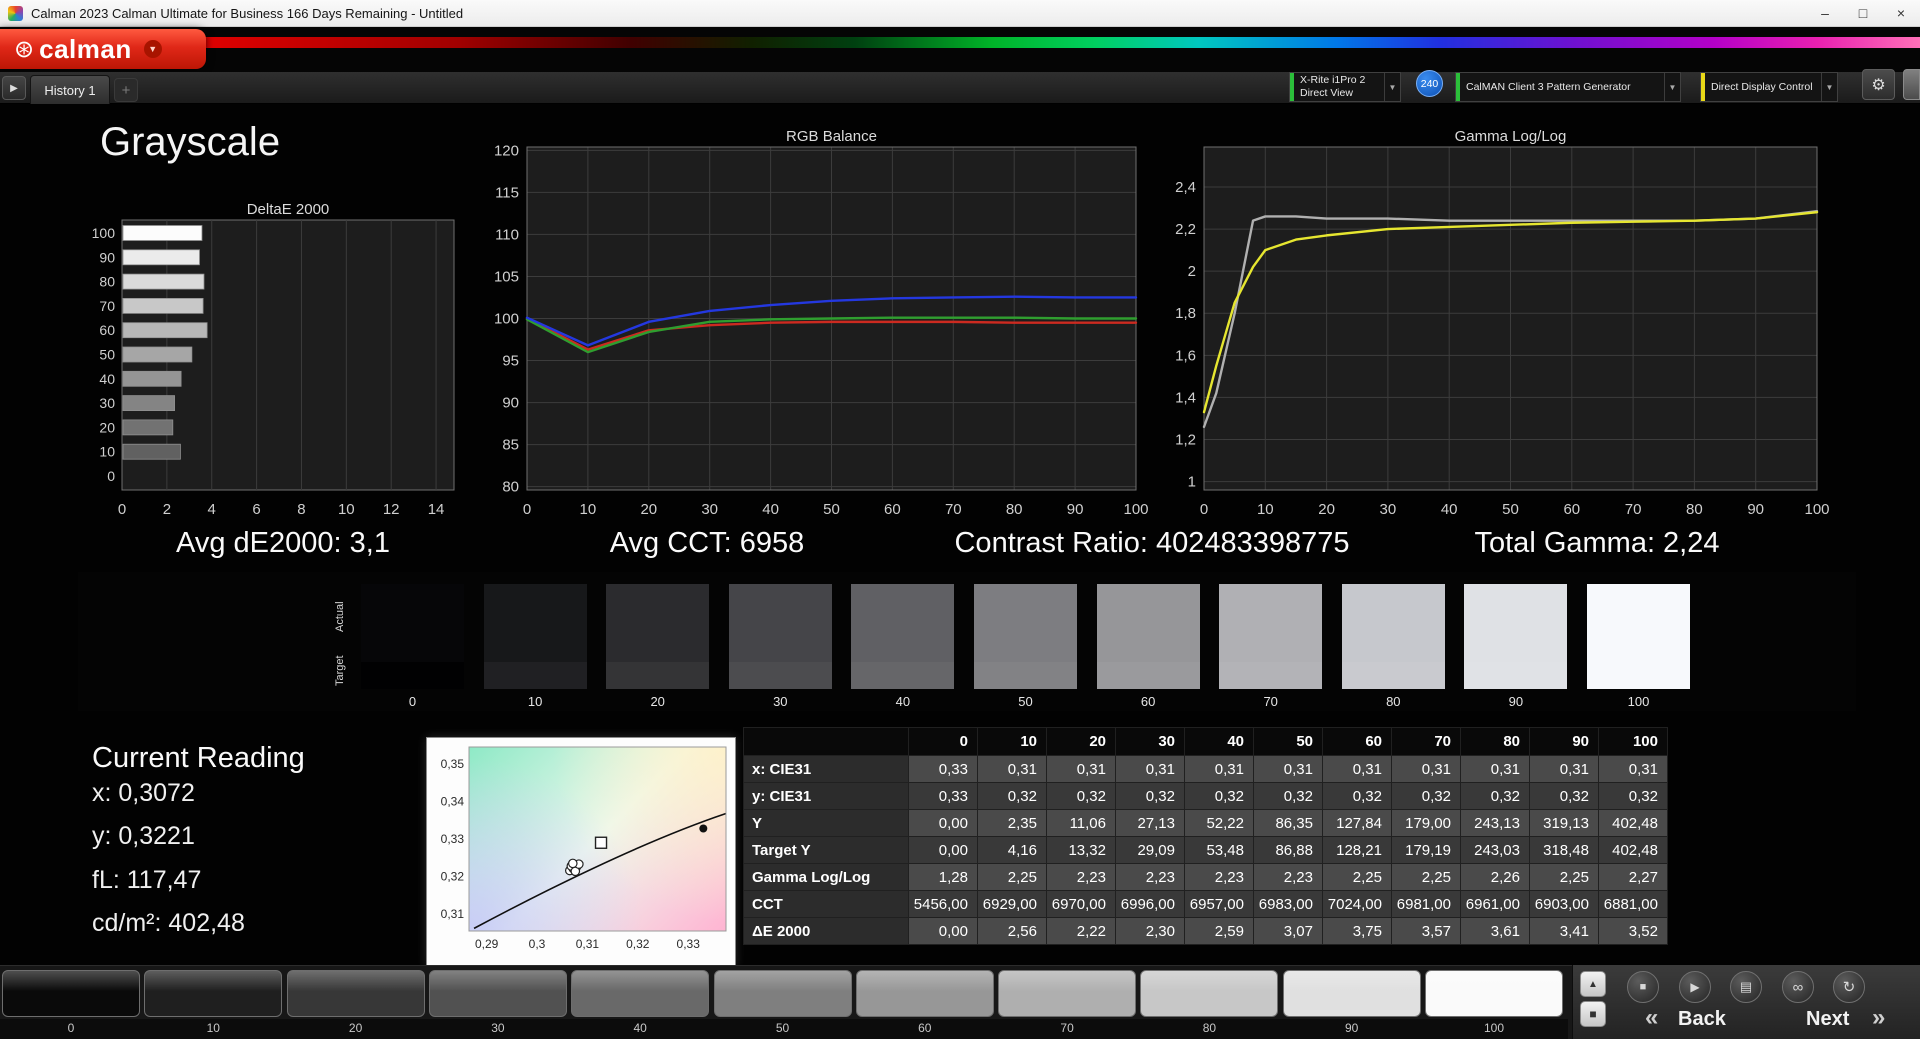 Image resolution: width=1920 pixels, height=1039 pixels. Describe the element at coordinates (1352, 1028) in the screenshot. I see `pattern-button-label-90: 90` at that location.